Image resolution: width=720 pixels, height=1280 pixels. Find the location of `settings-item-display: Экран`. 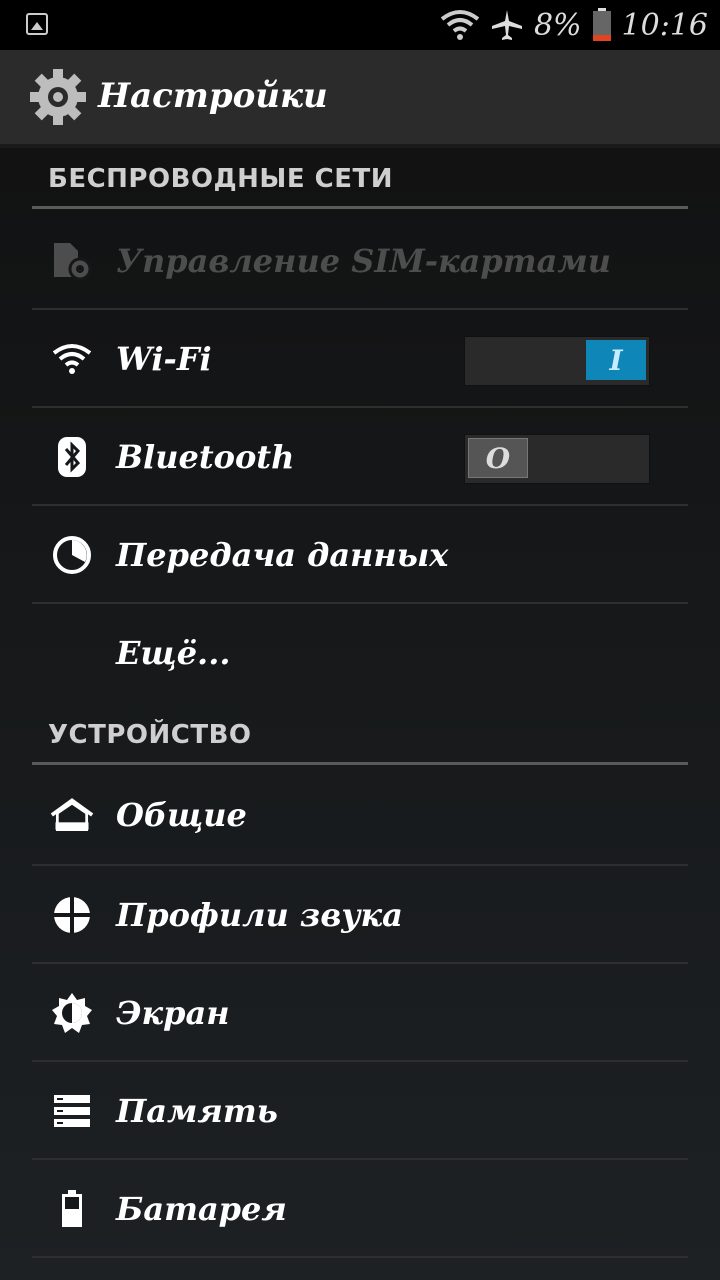

settings-item-display: Экран is located at coordinates (360, 1013).